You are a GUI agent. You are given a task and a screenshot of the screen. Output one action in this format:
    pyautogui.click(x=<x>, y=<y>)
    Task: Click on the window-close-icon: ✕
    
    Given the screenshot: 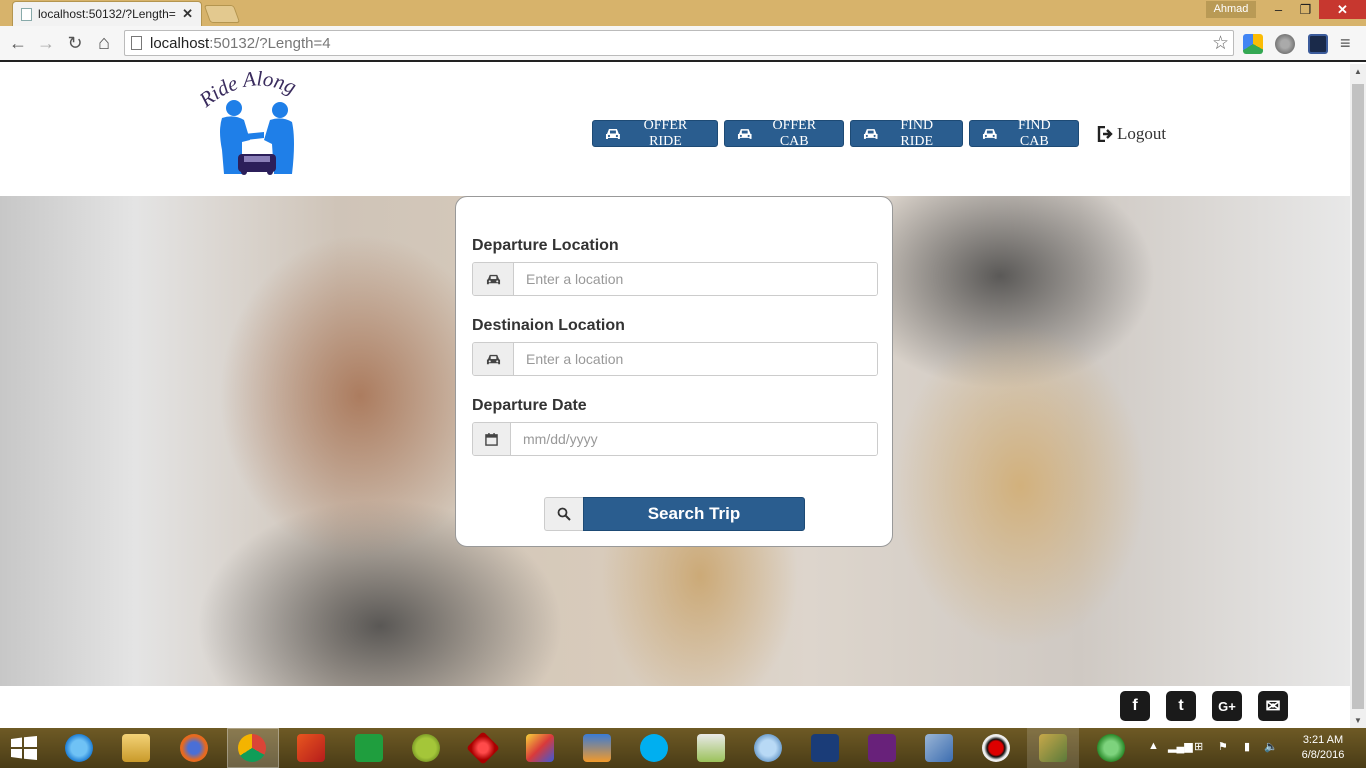 What is the action you would take?
    pyautogui.click(x=1342, y=9)
    